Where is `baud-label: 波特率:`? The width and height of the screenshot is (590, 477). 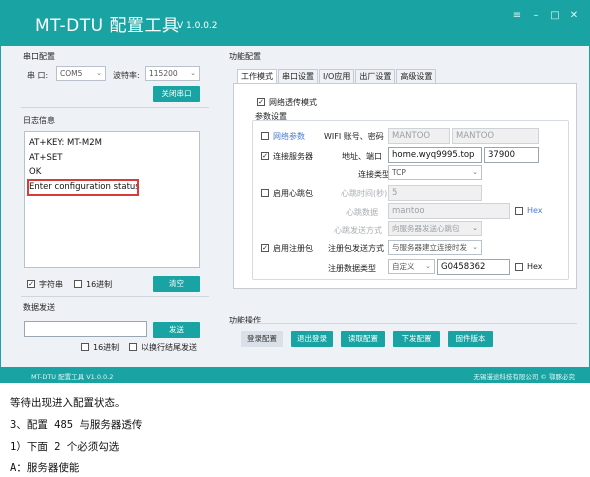
baud-label: 波特率: is located at coordinates (126, 75).